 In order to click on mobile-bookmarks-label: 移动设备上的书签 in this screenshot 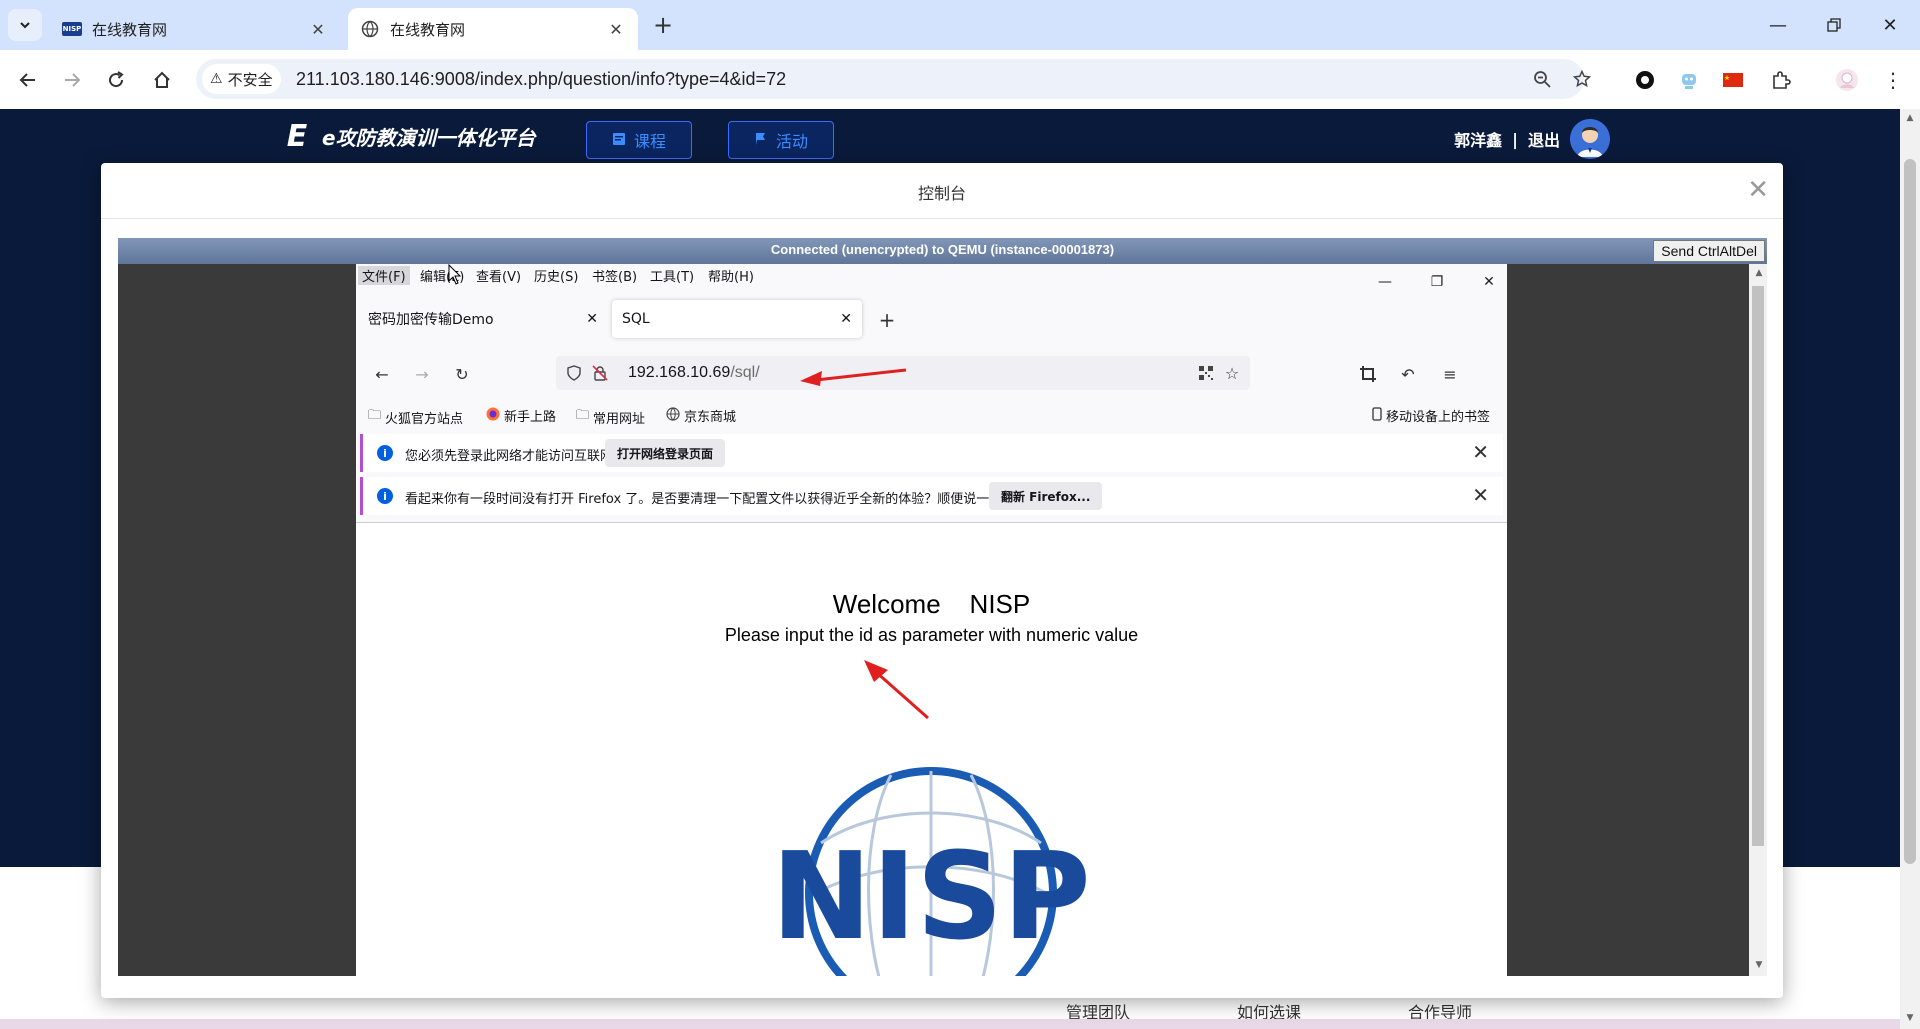, I will do `click(1438, 417)`.